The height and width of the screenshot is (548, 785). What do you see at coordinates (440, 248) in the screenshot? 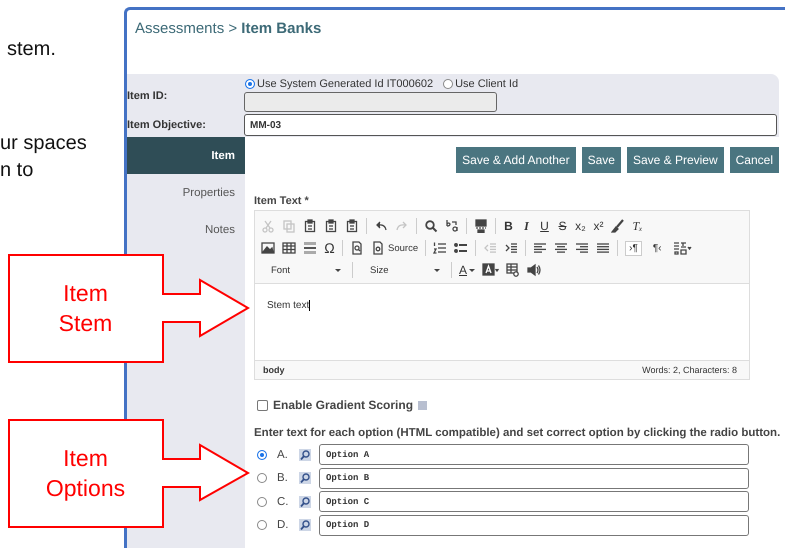
I see `numbered-list-icon` at bounding box center [440, 248].